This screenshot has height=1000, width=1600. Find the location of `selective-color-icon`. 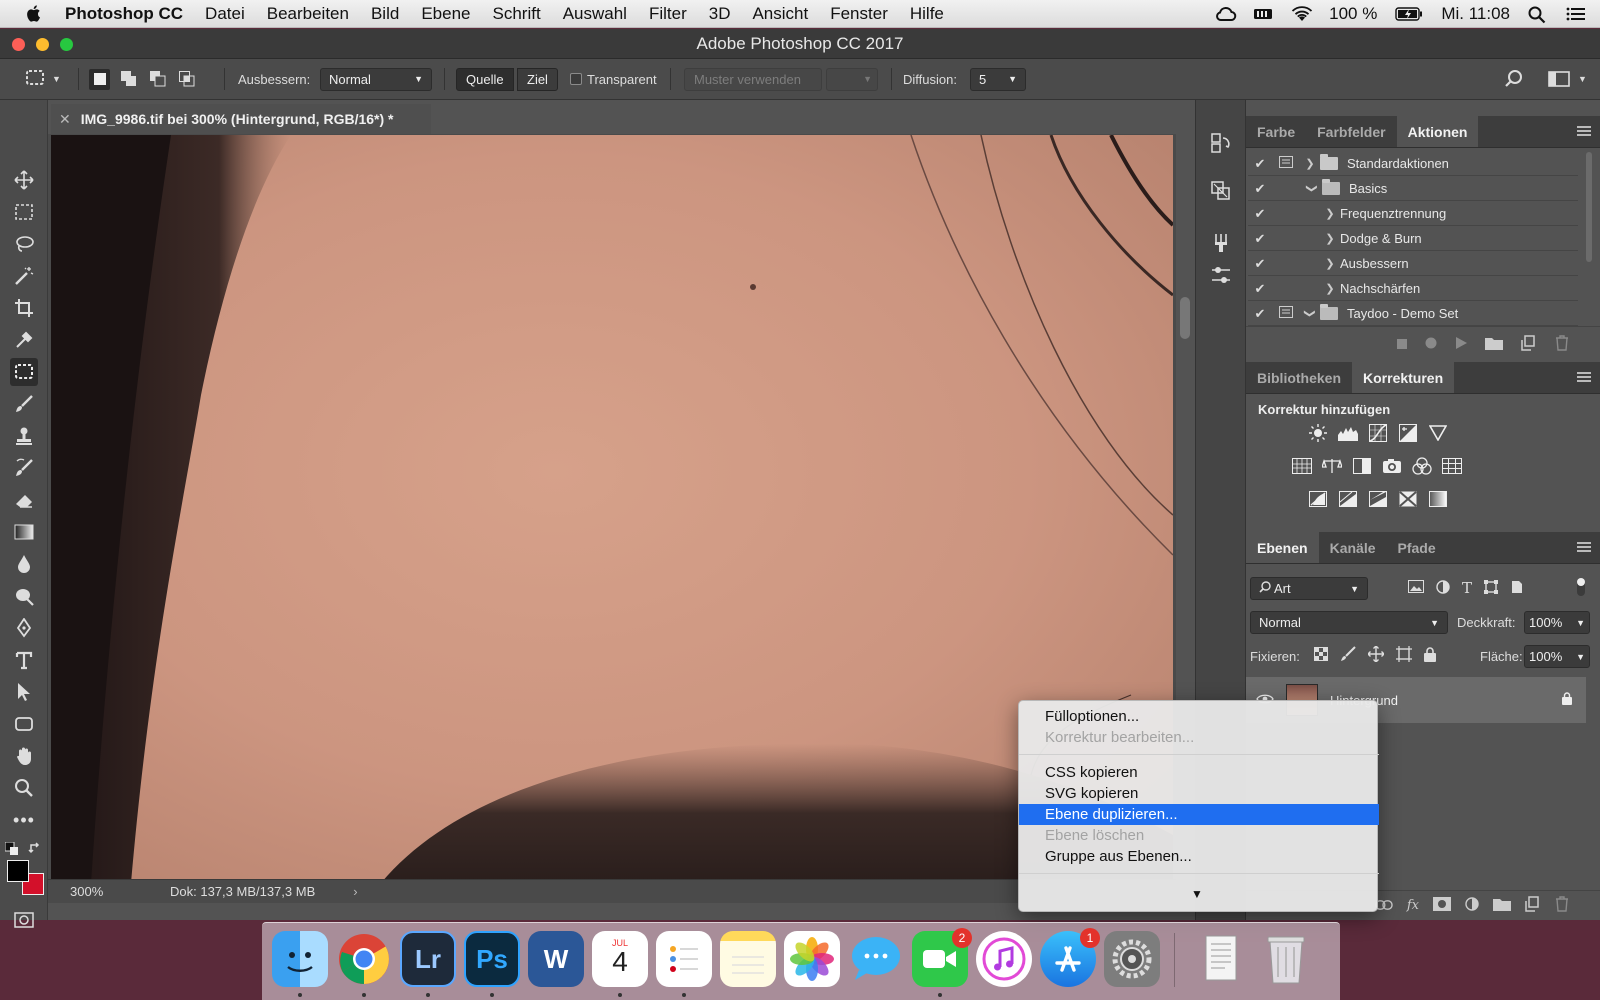

selective-color-icon is located at coordinates (1408, 499).